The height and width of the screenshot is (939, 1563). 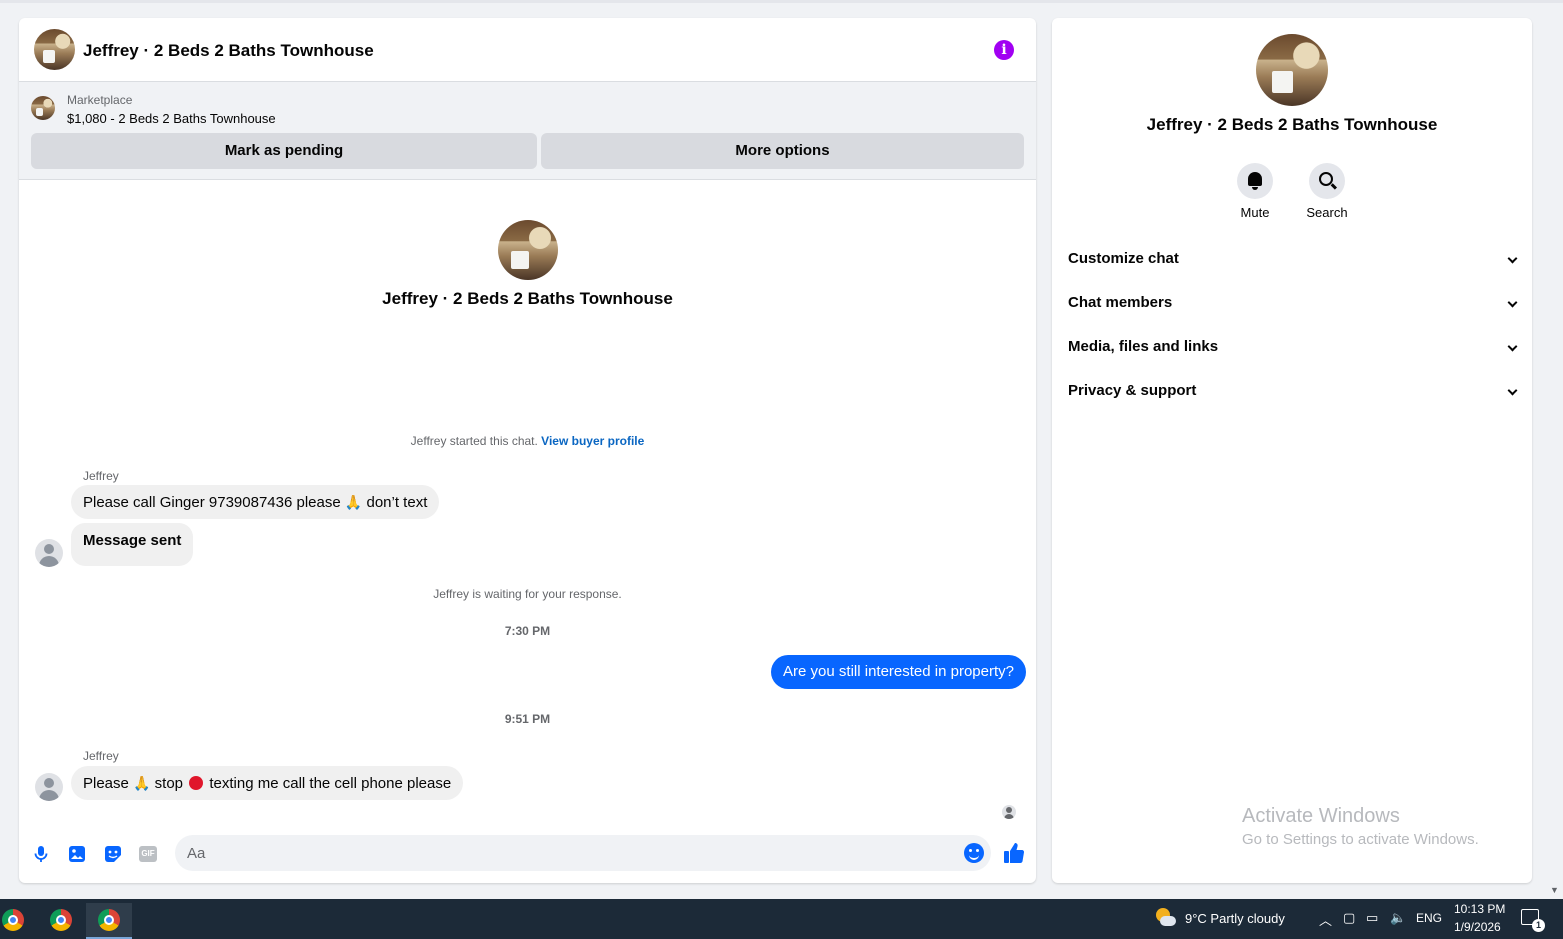 I want to click on volume-icon: 🔈, so click(x=1398, y=918).